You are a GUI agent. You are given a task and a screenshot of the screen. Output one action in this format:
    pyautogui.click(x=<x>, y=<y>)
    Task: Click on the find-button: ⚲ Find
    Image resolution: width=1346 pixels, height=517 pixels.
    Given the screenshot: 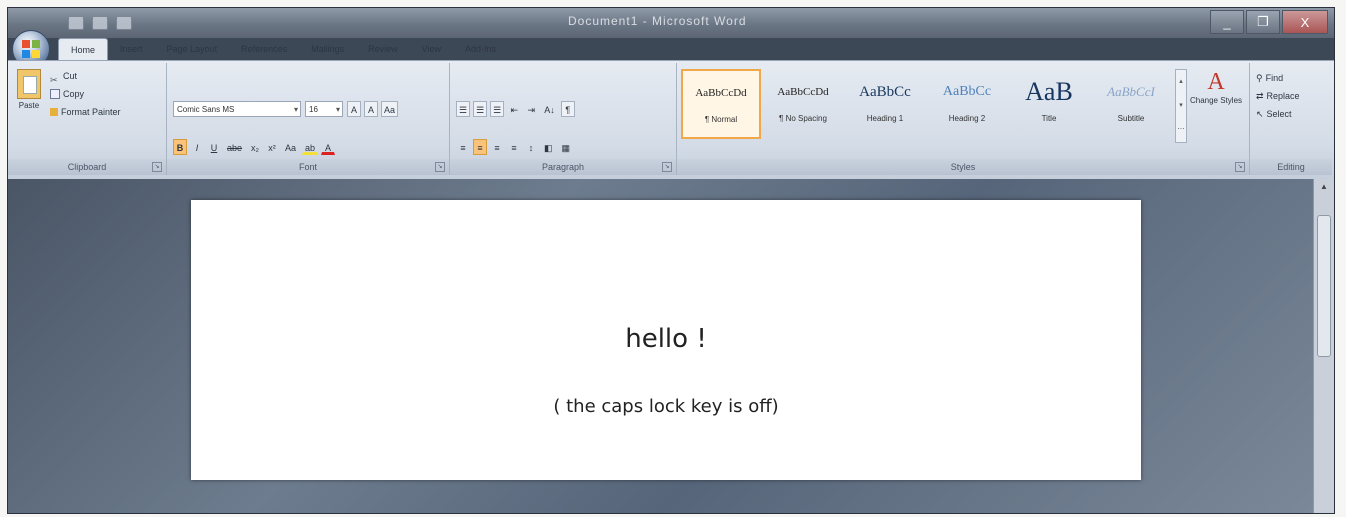 What is the action you would take?
    pyautogui.click(x=1278, y=78)
    